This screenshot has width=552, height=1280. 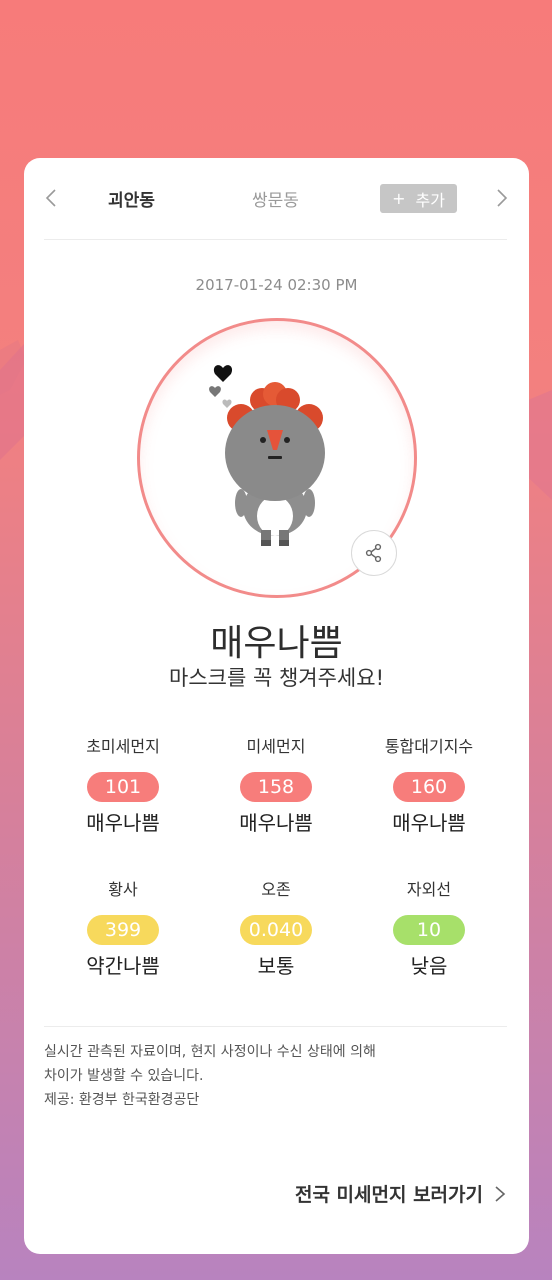 I want to click on metric-cai: 통합대기지수 160 매우나쁨, so click(x=429, y=786).